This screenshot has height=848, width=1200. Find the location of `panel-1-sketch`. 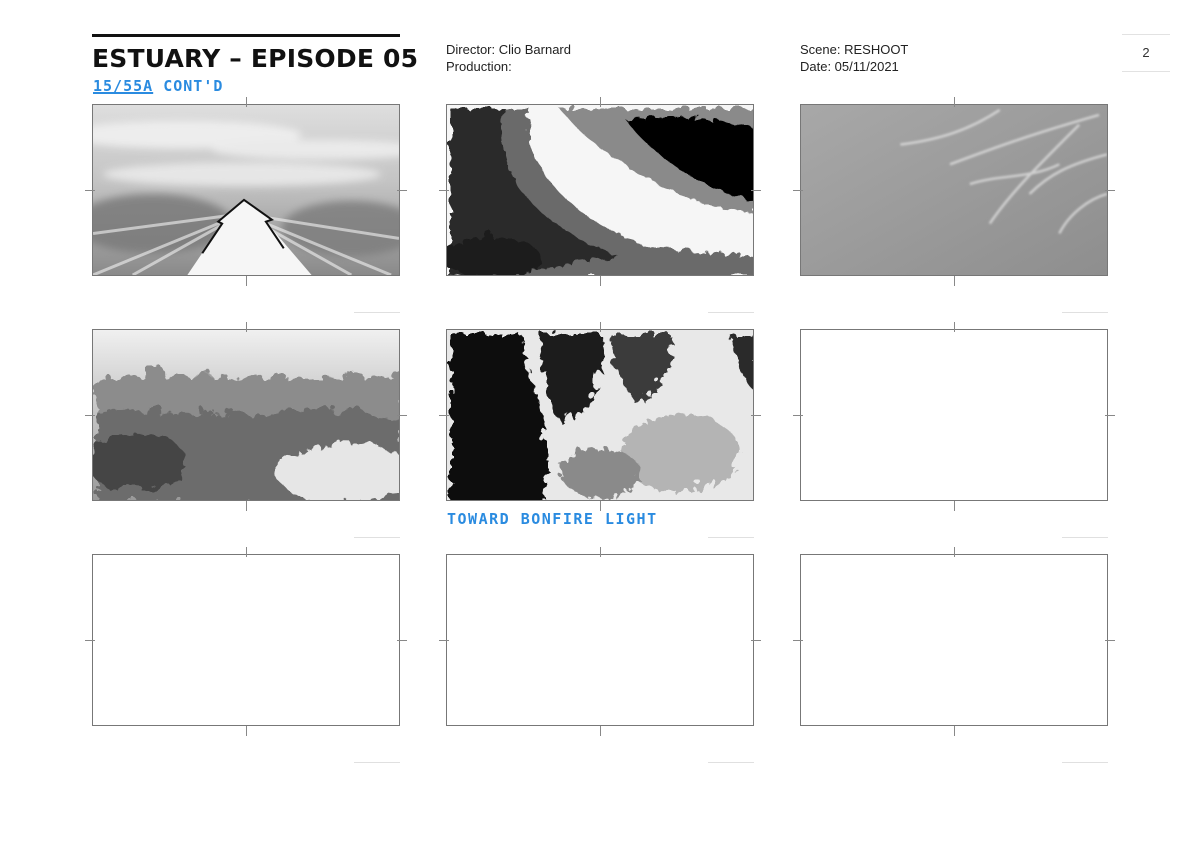

panel-1-sketch is located at coordinates (246, 190).